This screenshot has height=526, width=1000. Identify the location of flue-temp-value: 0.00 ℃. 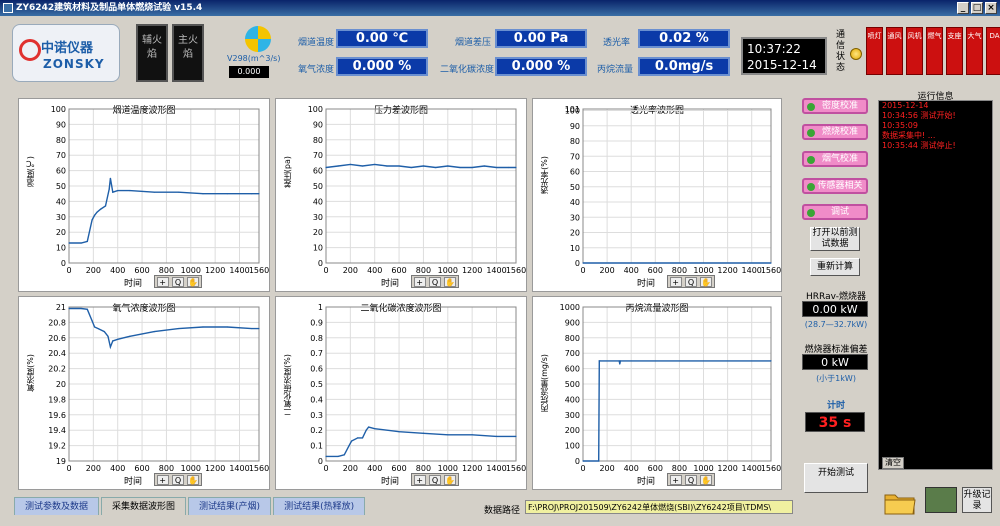
(382, 38).